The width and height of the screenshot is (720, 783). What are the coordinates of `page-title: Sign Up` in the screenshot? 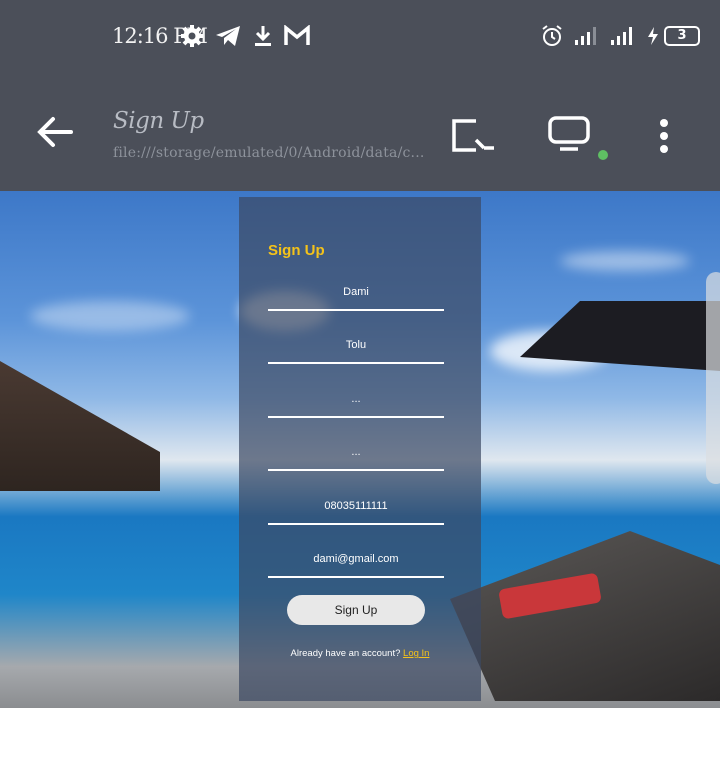 It's located at (158, 121).